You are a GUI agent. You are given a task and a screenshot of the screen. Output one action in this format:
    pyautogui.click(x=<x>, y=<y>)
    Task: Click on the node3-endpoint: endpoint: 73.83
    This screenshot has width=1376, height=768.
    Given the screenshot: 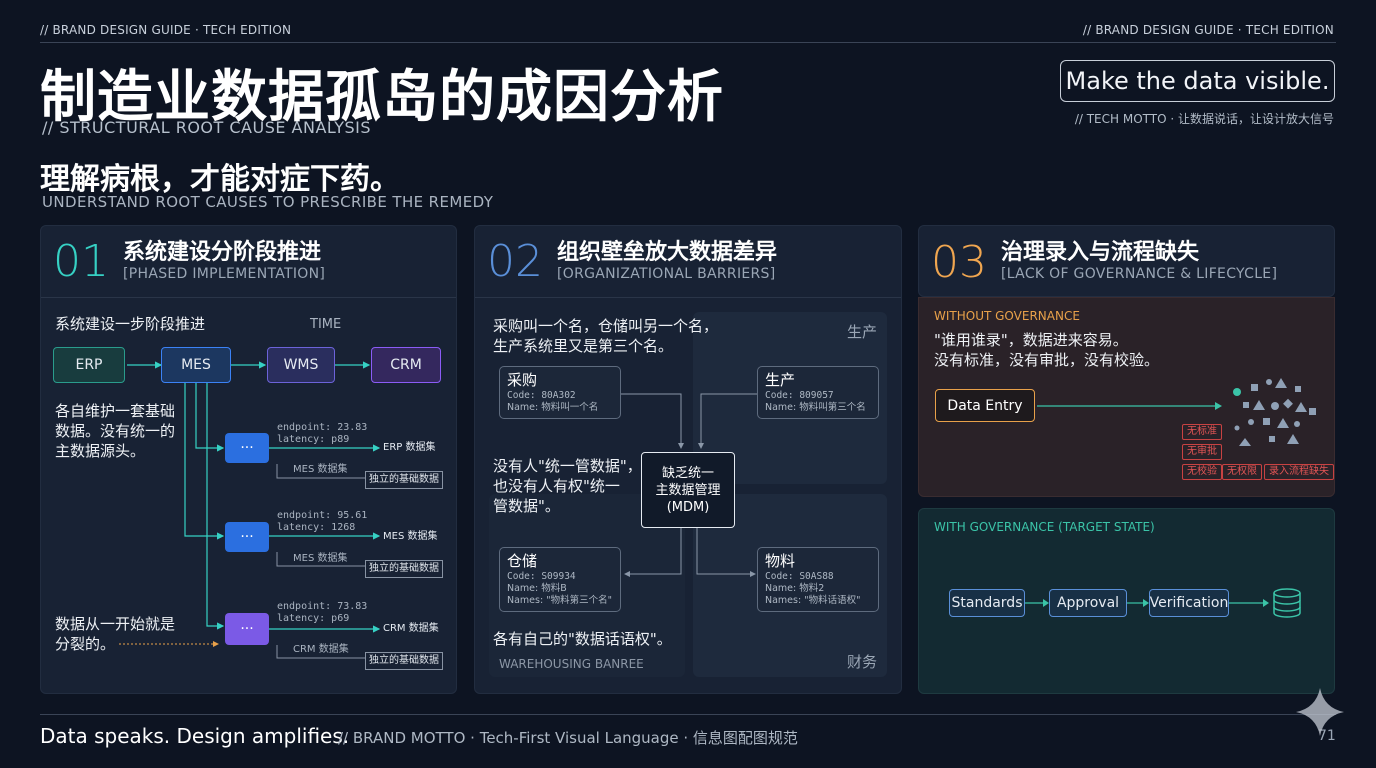 What is the action you would take?
    pyautogui.click(x=322, y=606)
    